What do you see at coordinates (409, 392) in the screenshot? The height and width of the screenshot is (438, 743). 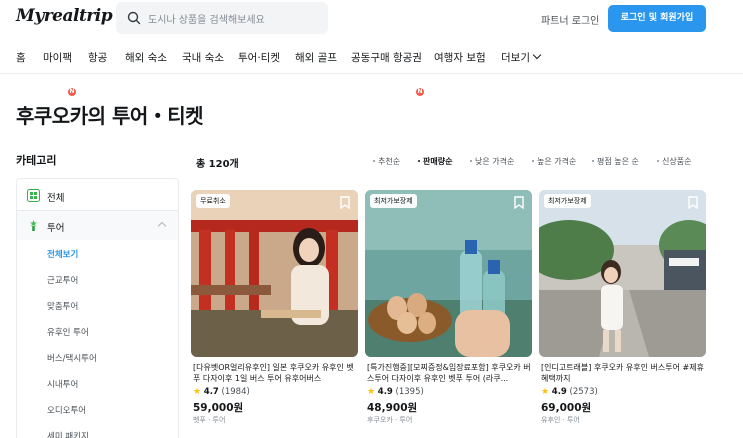 I see `review-count: (1395)` at bounding box center [409, 392].